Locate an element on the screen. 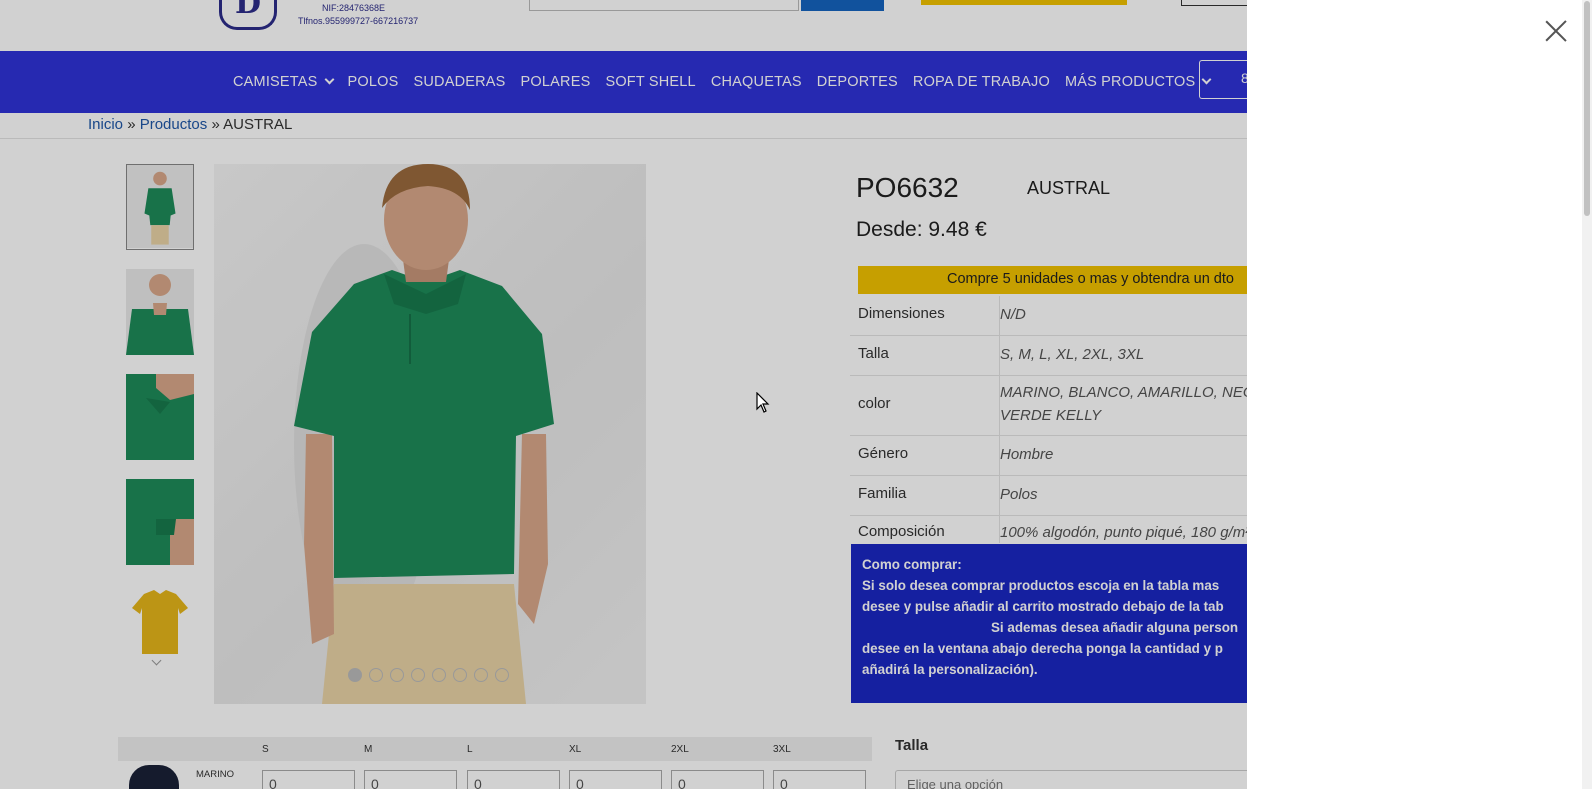 The height and width of the screenshot is (789, 1592). scrollbar-thumb is located at coordinates (1587, 108).